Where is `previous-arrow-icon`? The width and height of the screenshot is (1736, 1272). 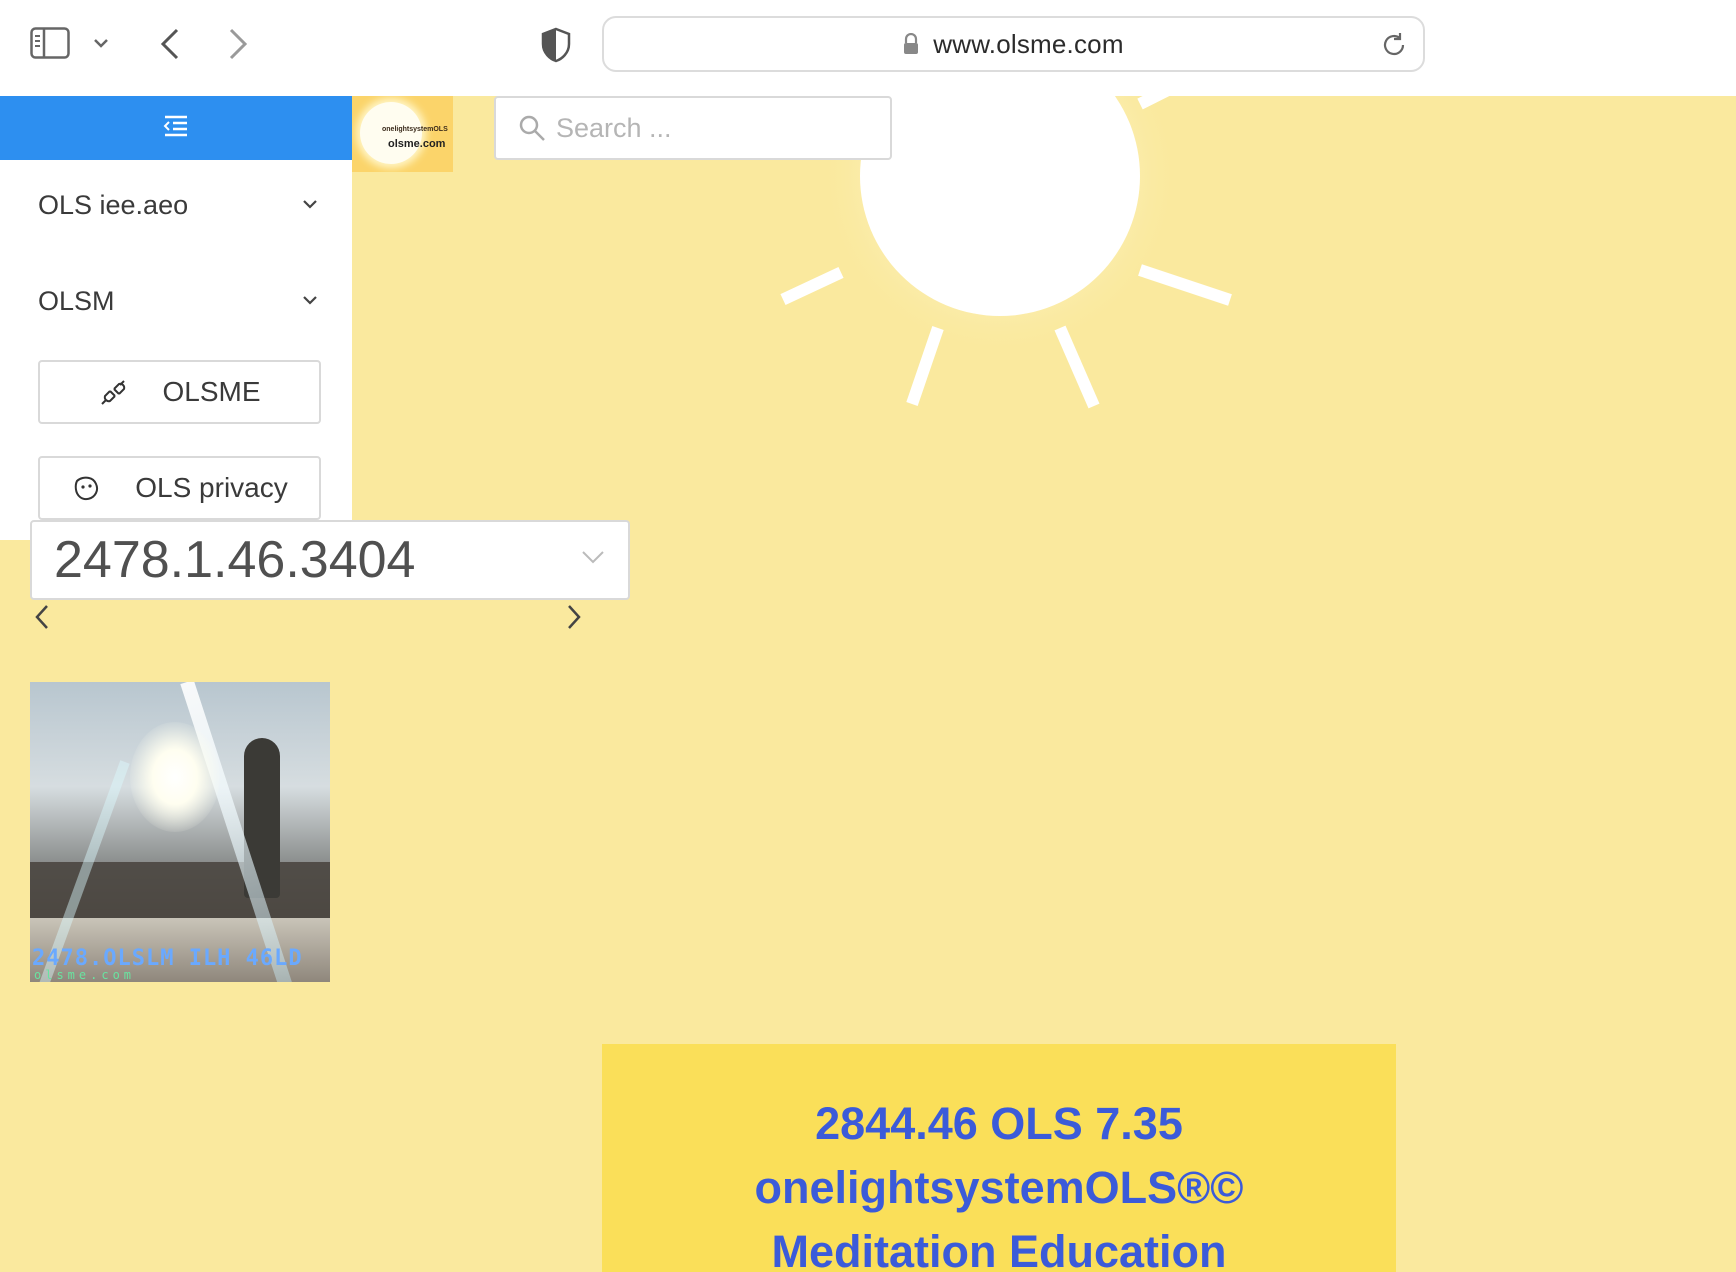 previous-arrow-icon is located at coordinates (44, 617).